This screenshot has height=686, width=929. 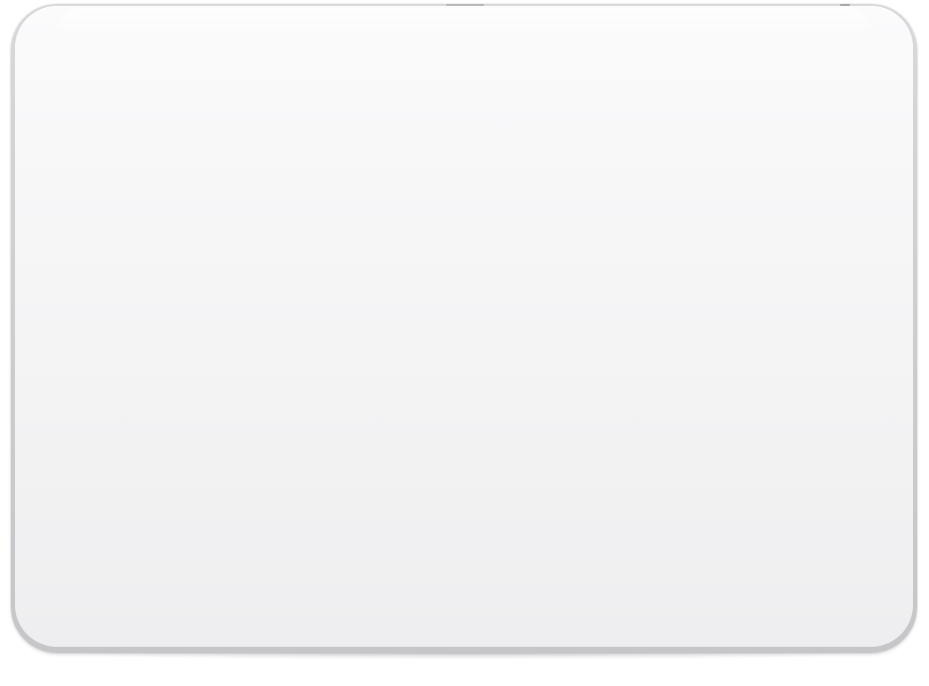 What do you see at coordinates (845, 5) in the screenshot?
I see `power-indicator` at bounding box center [845, 5].